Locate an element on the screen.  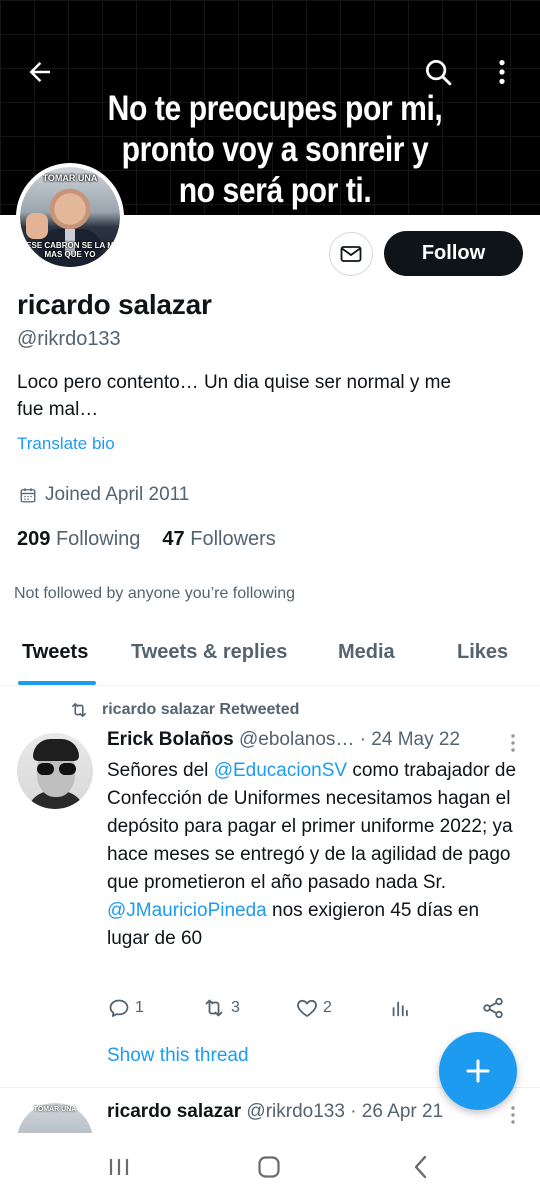
tweet-more-button is located at coordinates (513, 745).